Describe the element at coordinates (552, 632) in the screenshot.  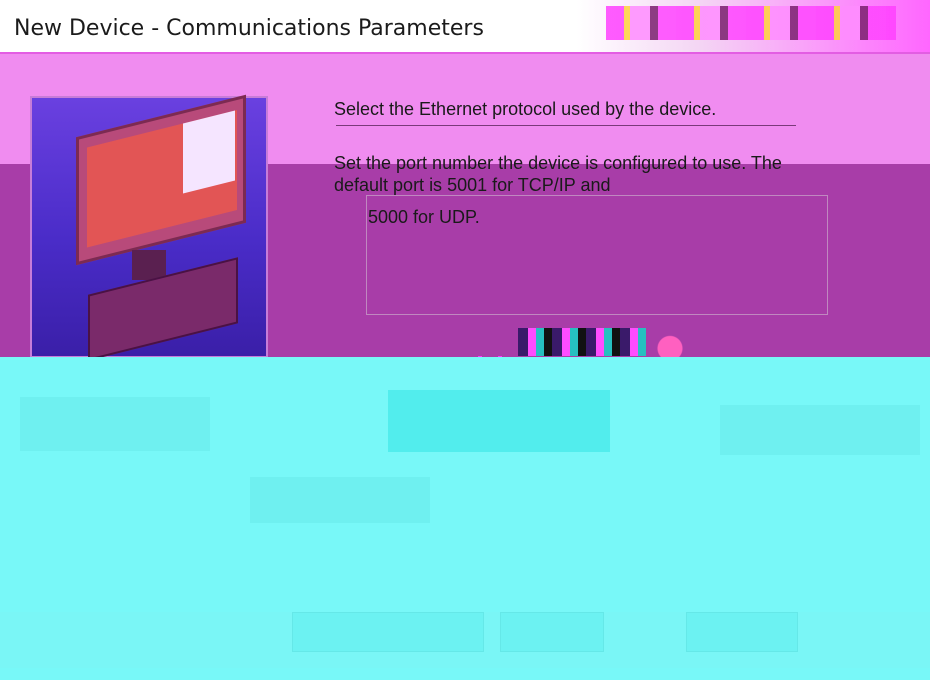
I see `next-button` at that location.